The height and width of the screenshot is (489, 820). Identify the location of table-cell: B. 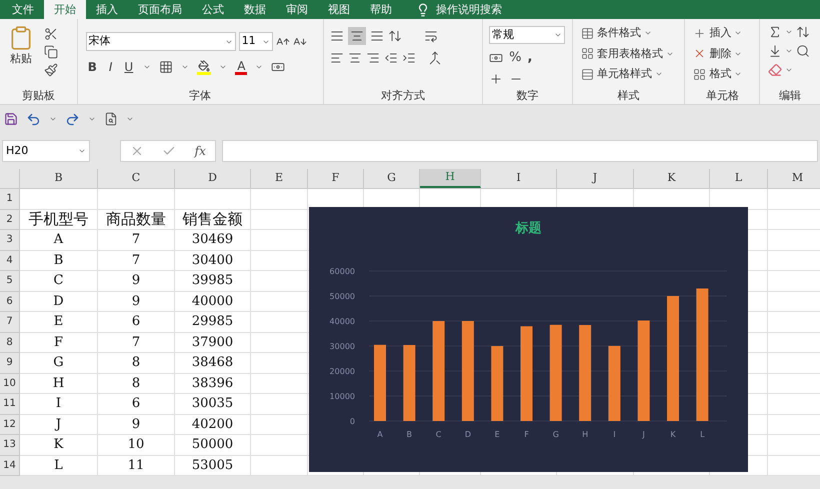
(59, 260).